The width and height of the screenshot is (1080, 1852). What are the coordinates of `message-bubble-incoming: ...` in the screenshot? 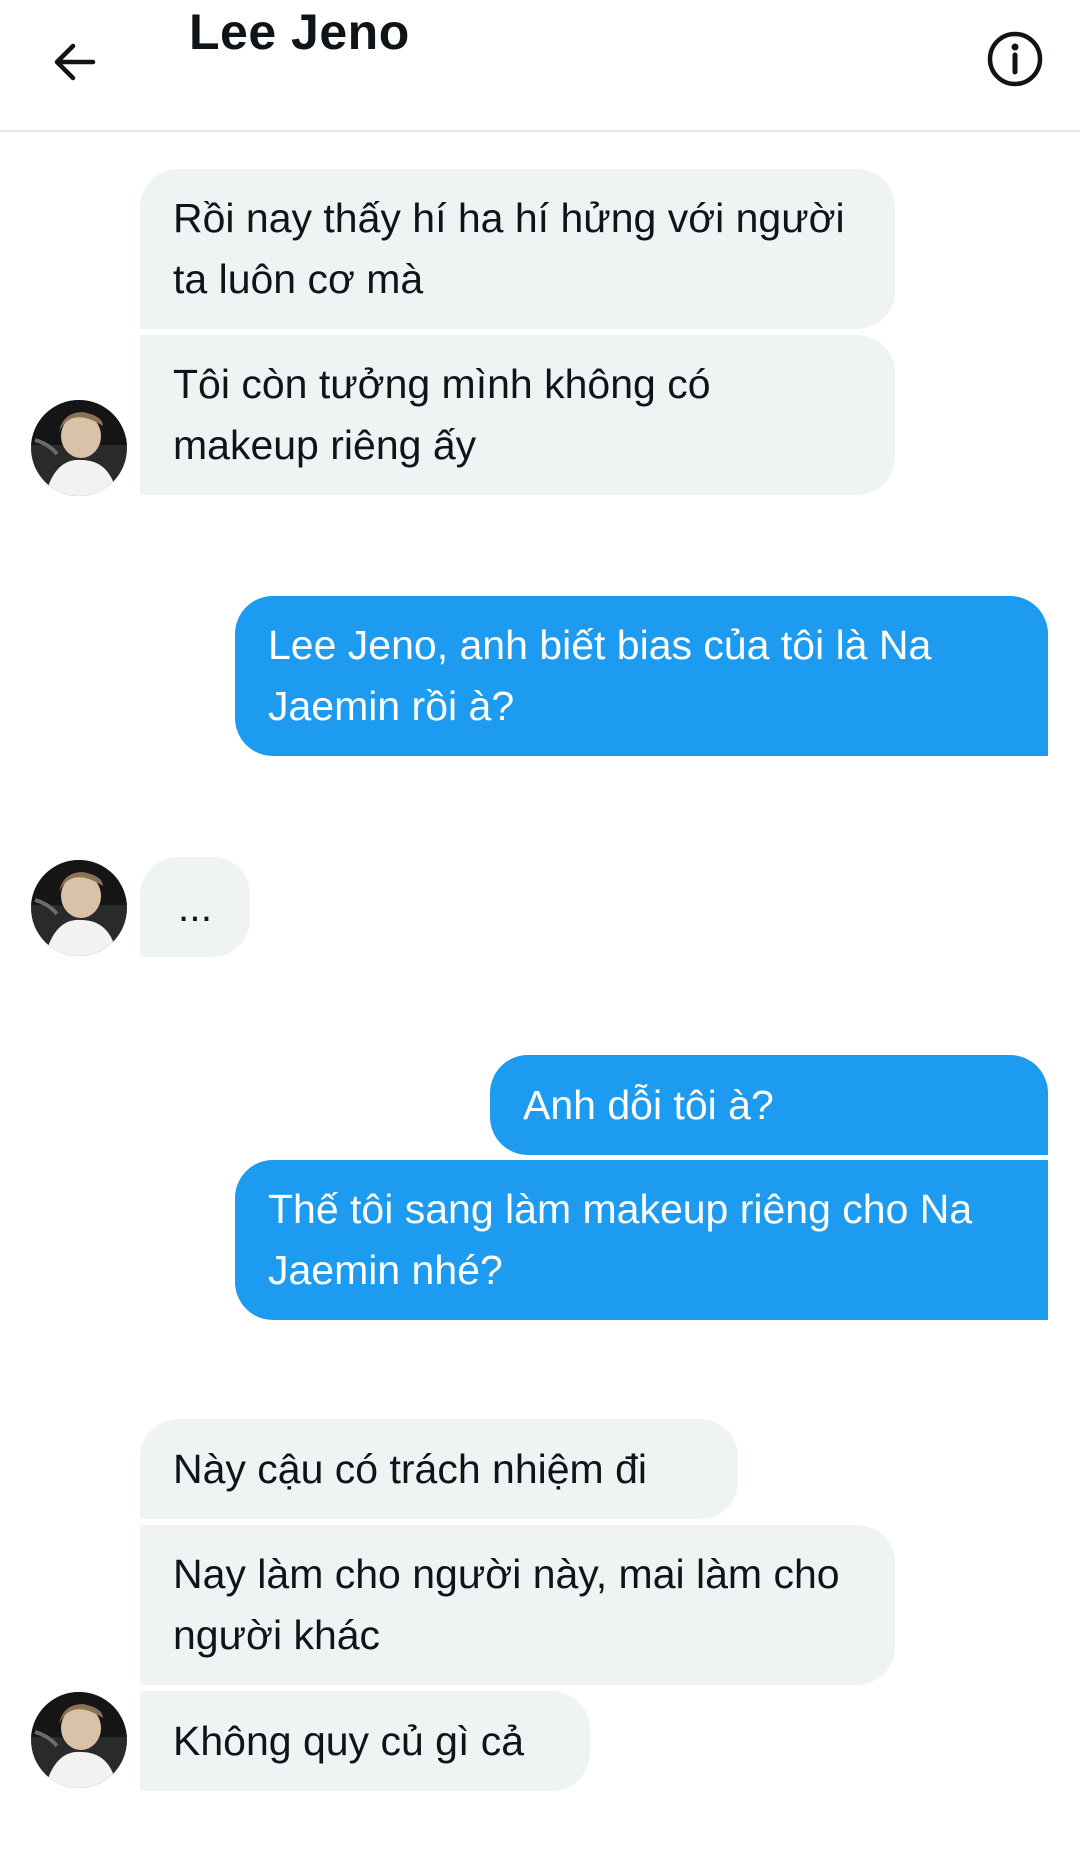 It's located at (195, 907).